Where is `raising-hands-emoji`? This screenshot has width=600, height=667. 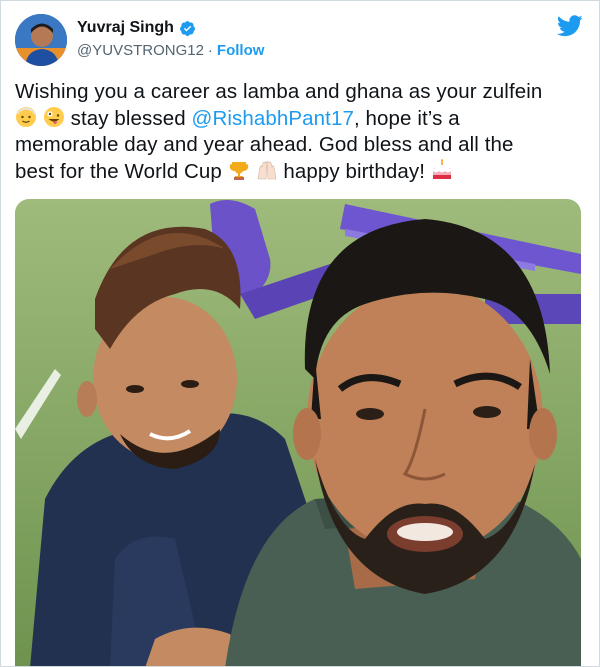 raising-hands-emoji is located at coordinates (266, 169).